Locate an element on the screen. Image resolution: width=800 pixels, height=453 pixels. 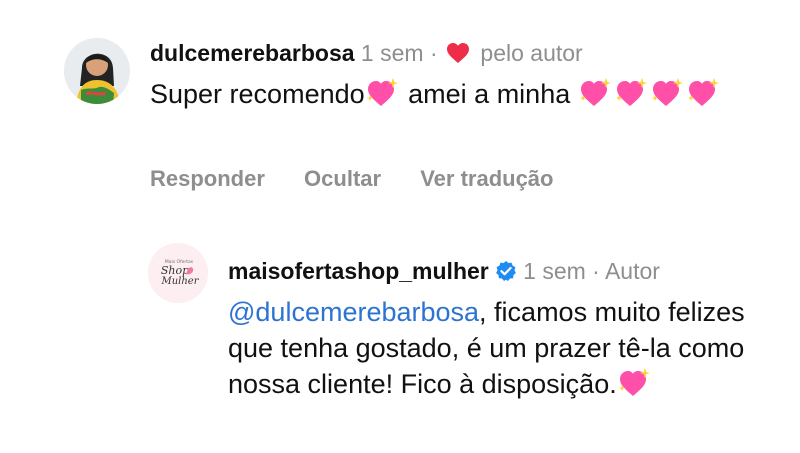
shop-logo: Mais Ofertas Shop Mulher is located at coordinates (178, 273).